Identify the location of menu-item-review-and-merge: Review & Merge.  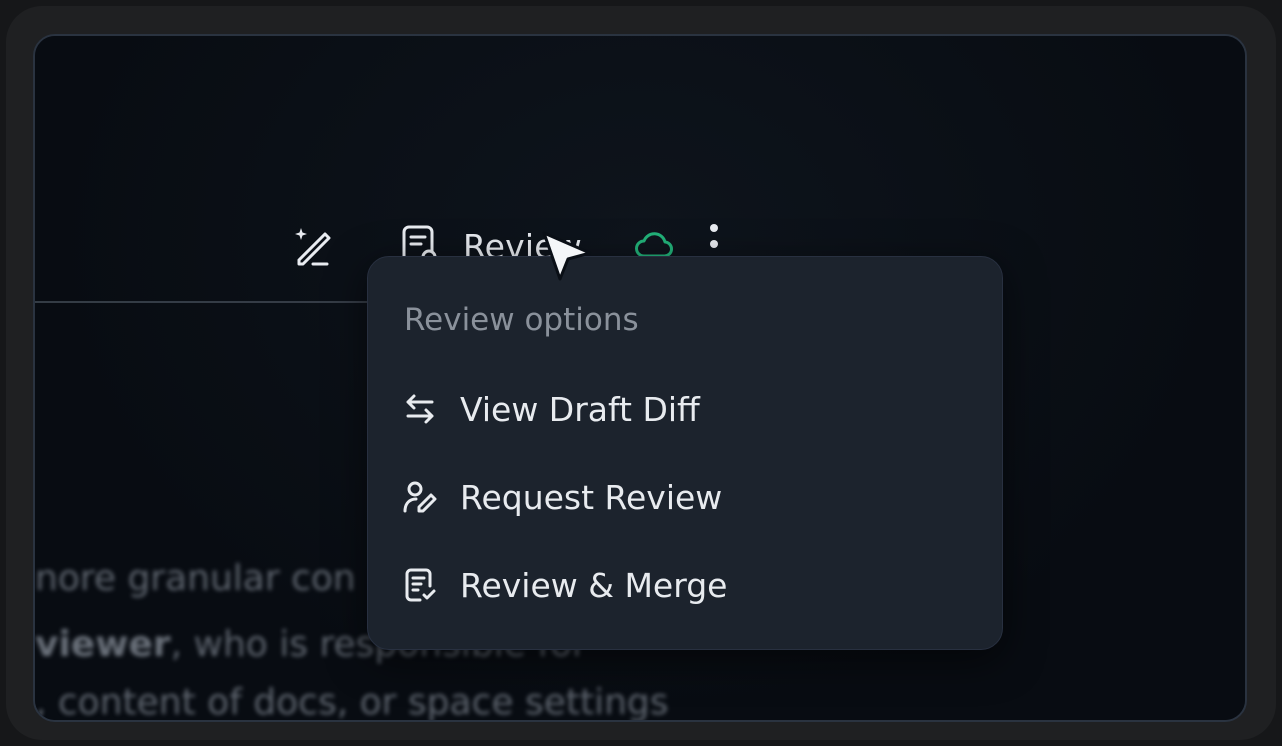
(564, 585).